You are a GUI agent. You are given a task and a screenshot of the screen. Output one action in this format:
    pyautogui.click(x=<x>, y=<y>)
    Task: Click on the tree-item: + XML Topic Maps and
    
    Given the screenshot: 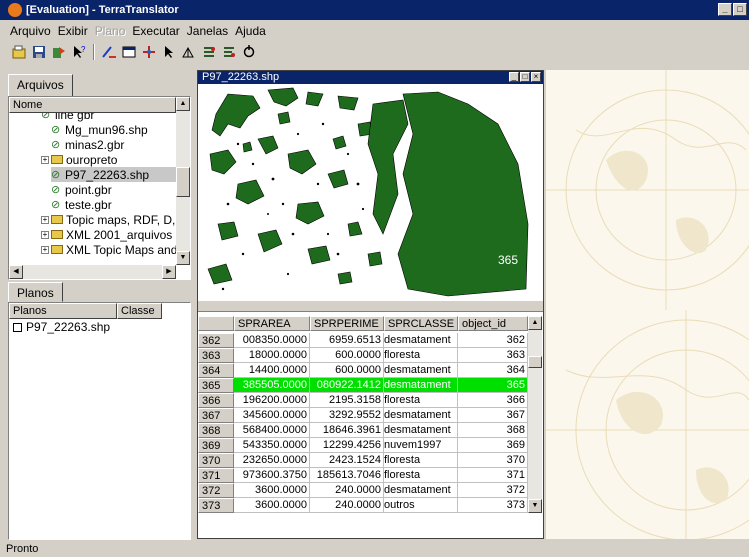 What is the action you would take?
    pyautogui.click(x=108, y=249)
    